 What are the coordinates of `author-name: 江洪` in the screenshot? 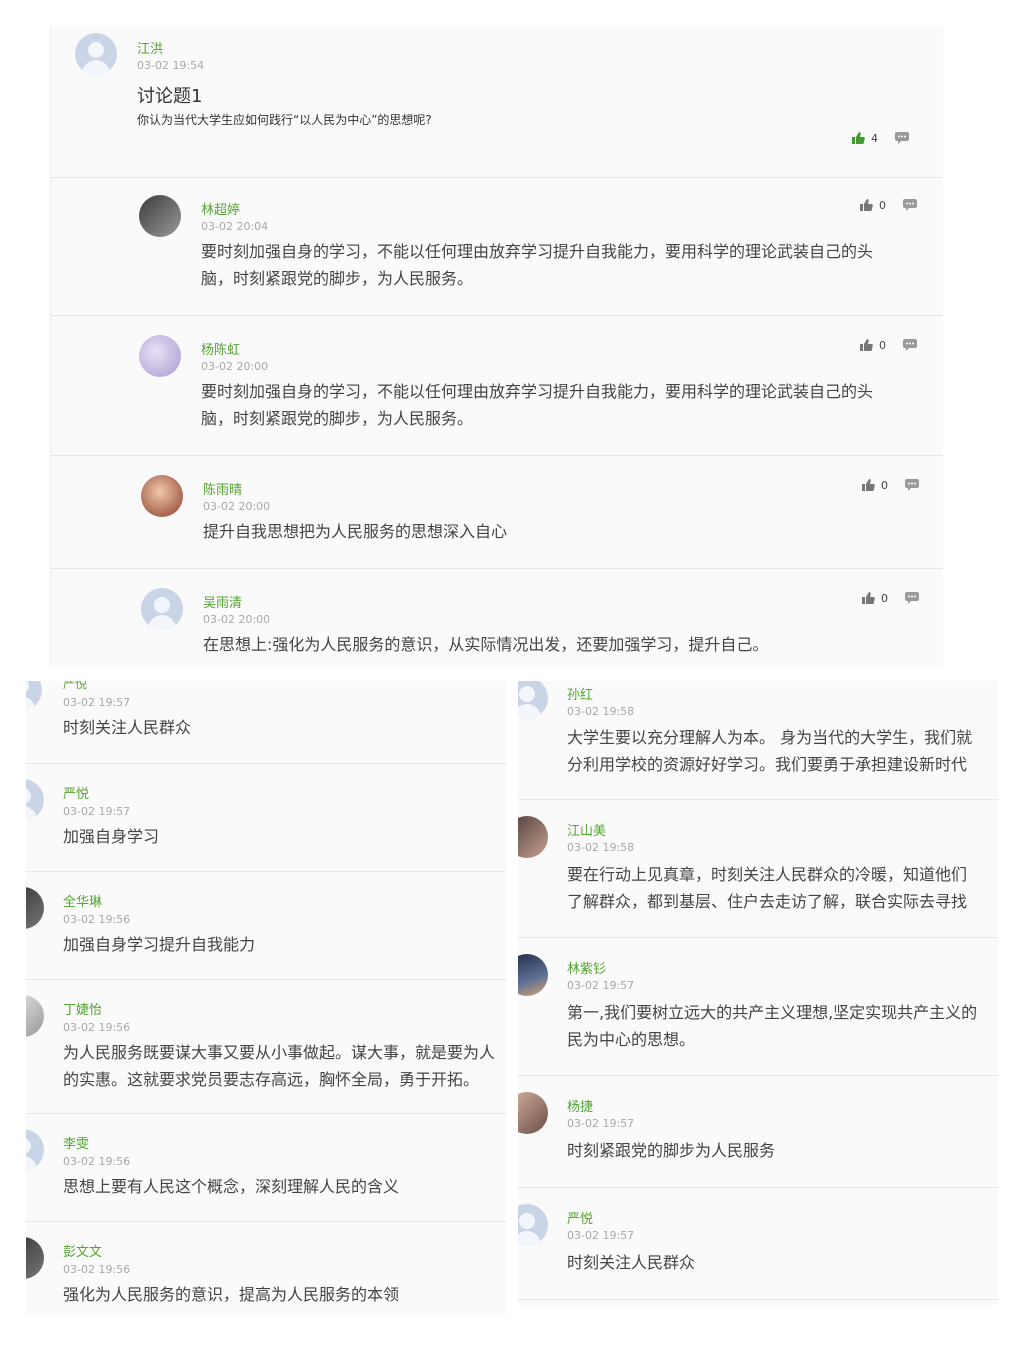 It's located at (150, 47).